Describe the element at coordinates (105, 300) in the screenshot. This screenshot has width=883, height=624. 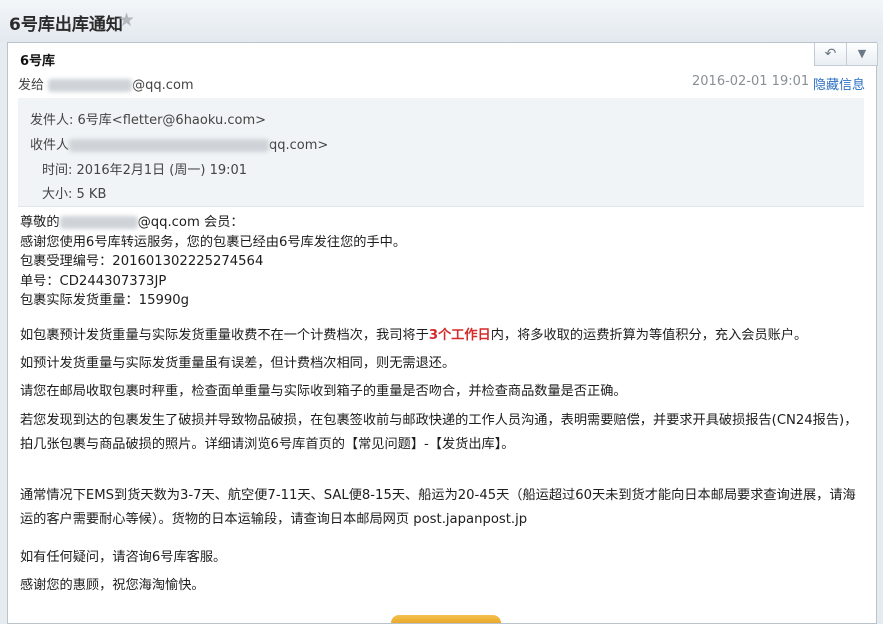
I see `weight-line: 包裹实际发货重量：15990g` at that location.